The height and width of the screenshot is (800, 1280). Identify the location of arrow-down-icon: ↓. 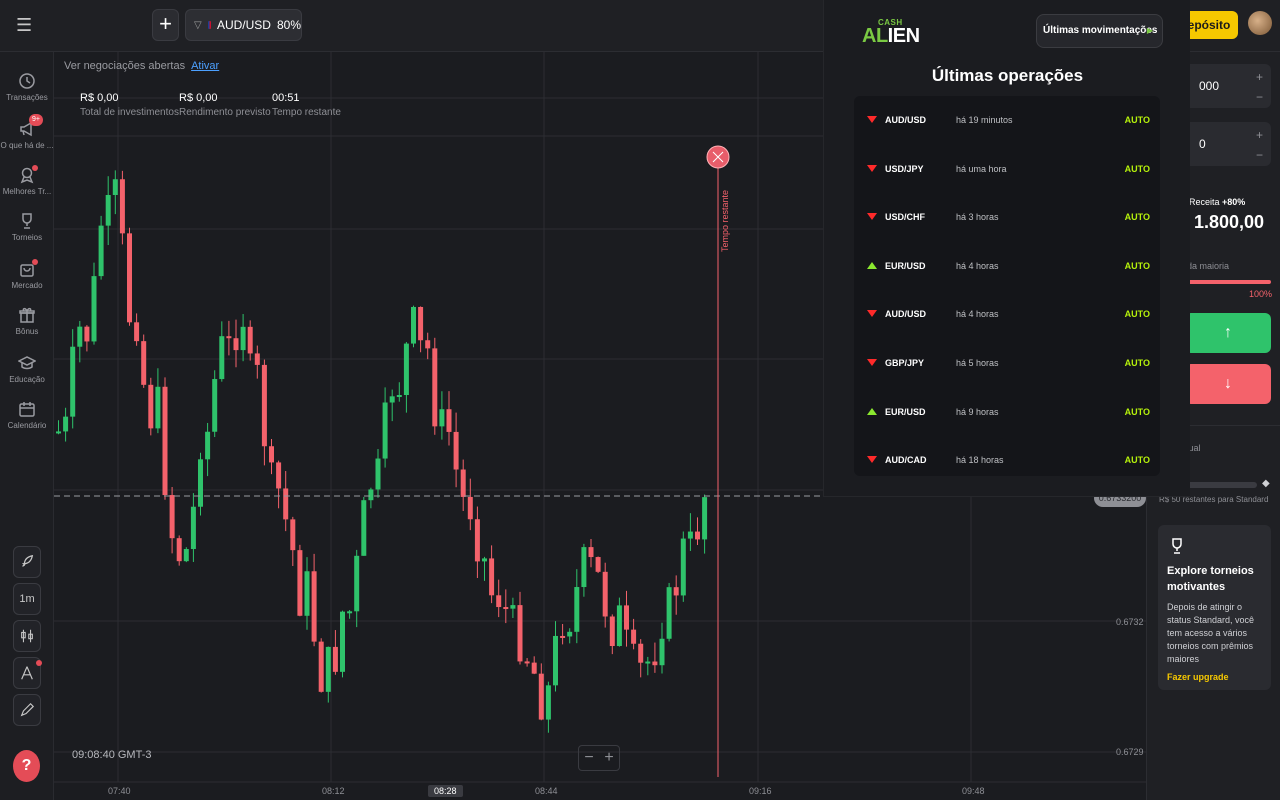
(1228, 383).